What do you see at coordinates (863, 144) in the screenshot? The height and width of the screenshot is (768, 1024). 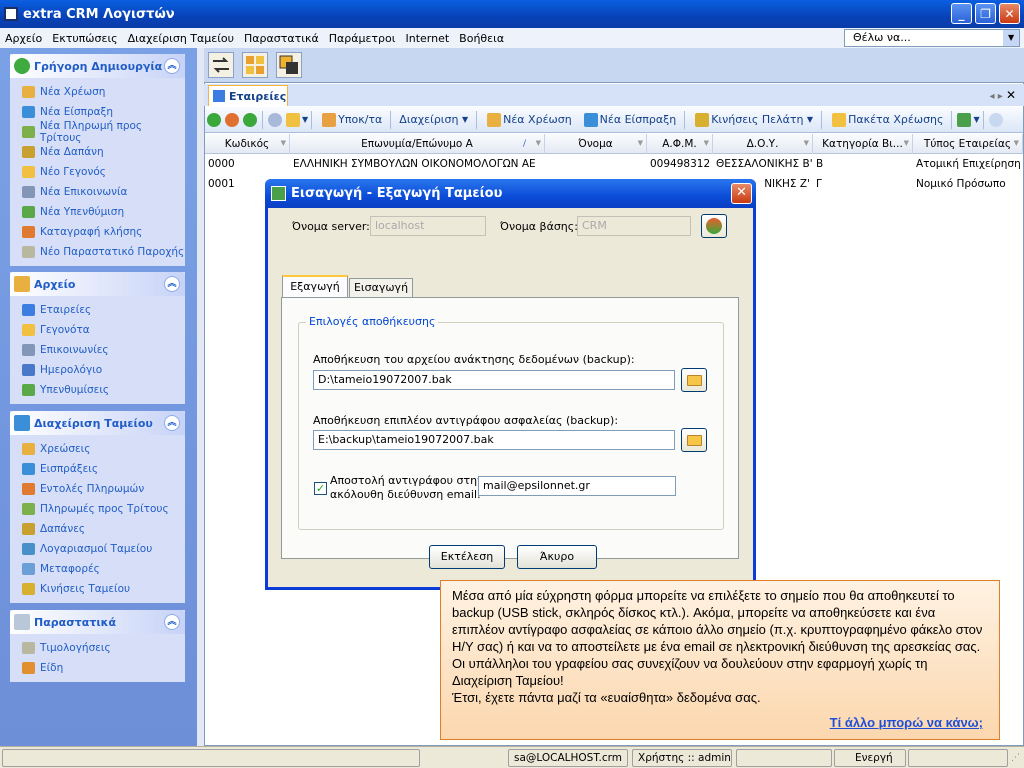 I see `column-header-category: Κατηγορία Βι... ▼` at bounding box center [863, 144].